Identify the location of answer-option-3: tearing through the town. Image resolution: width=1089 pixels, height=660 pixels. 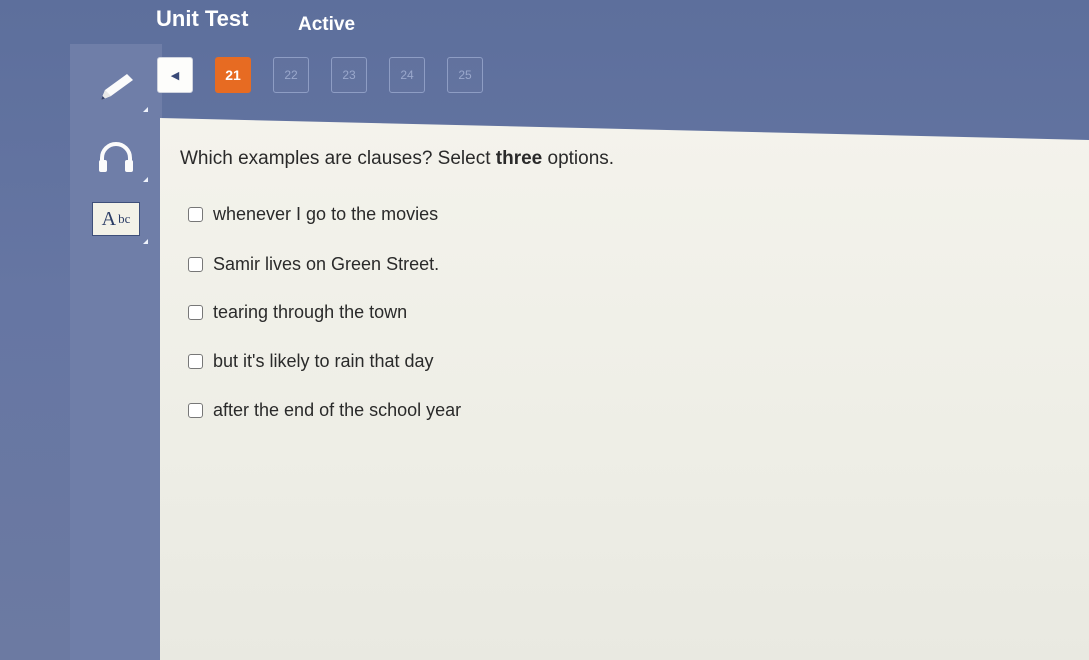
(297, 312).